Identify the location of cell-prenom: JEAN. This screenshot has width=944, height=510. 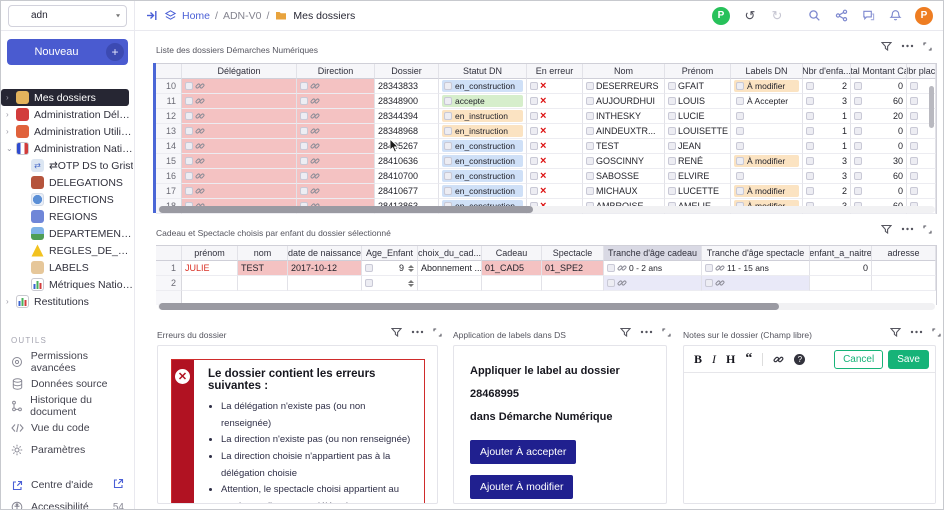
(698, 146).